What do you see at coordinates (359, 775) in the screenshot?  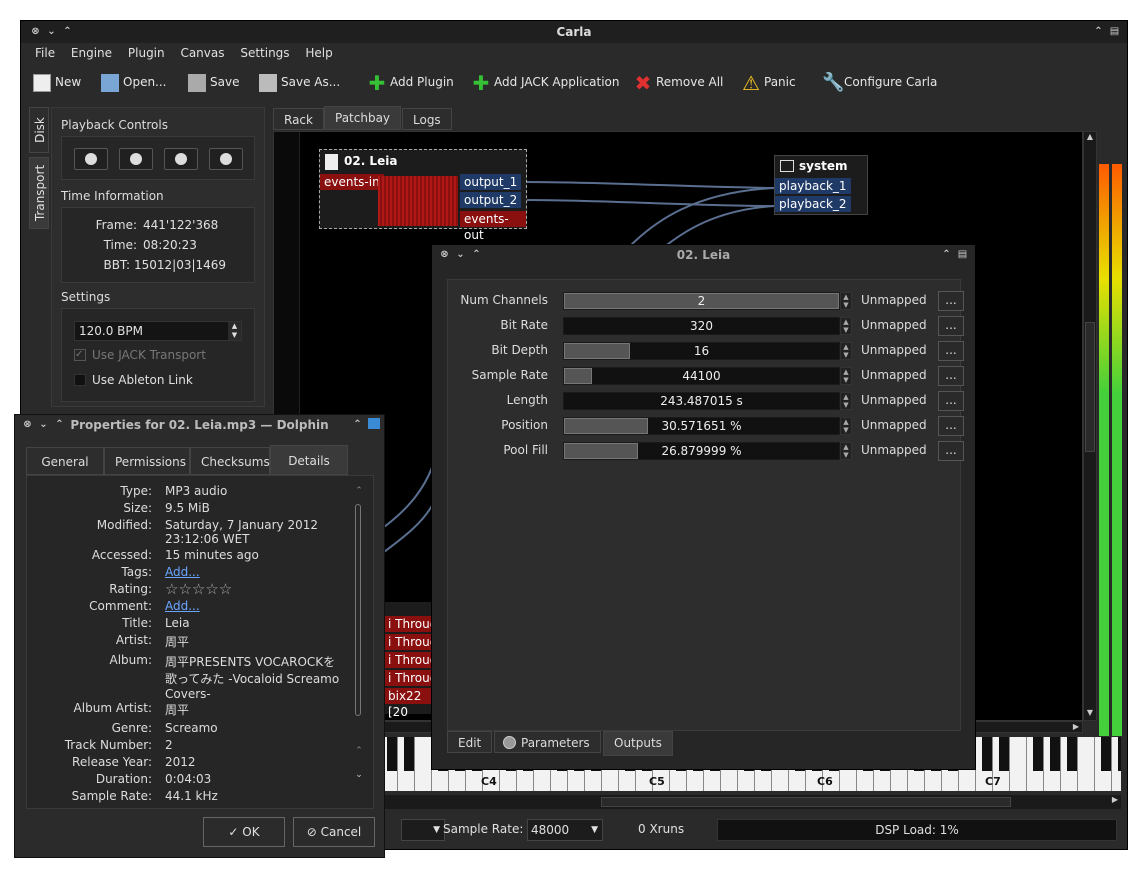 I see `scroll-down-arrow: ⌄` at bounding box center [359, 775].